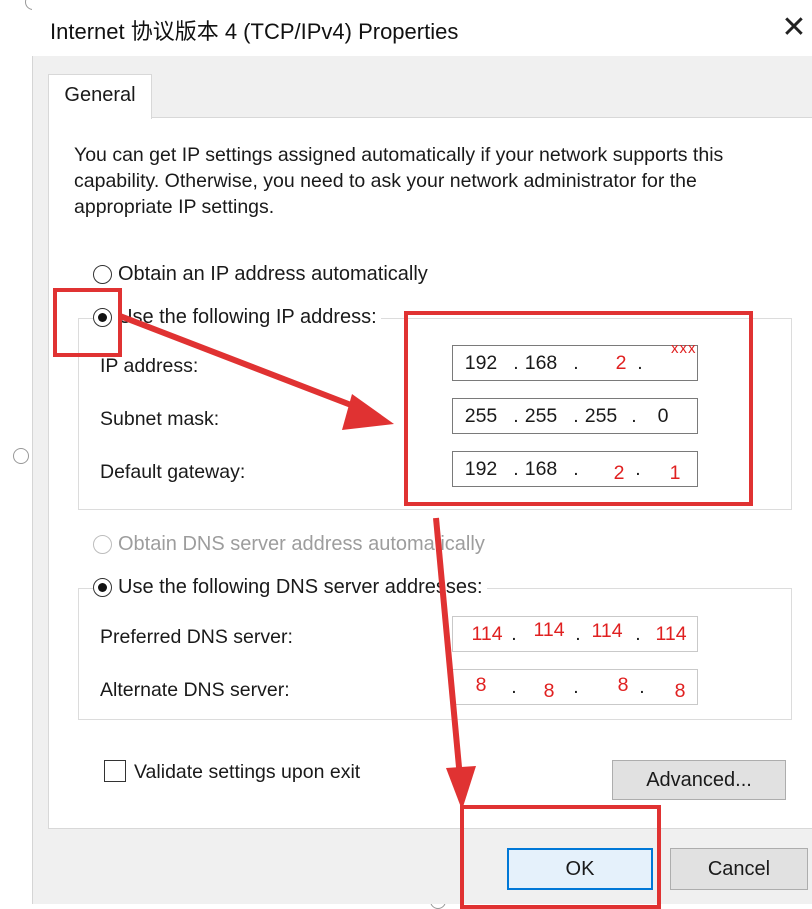 This screenshot has height=909, width=812. Describe the element at coordinates (100, 96) in the screenshot. I see `tab-general: General` at that location.